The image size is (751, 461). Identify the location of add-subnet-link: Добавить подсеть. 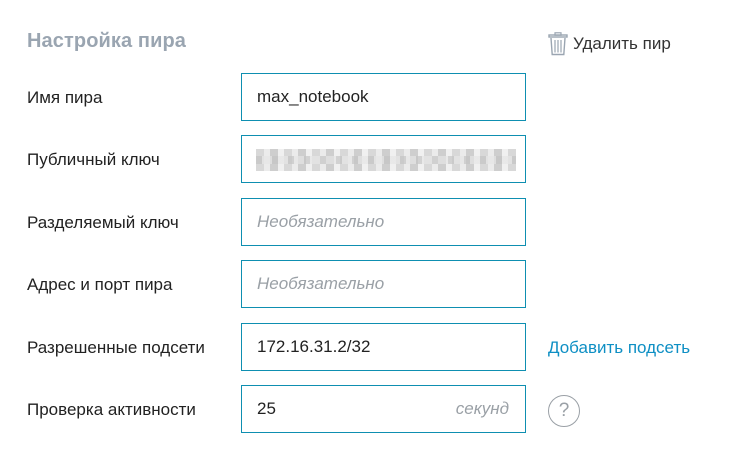
(619, 348).